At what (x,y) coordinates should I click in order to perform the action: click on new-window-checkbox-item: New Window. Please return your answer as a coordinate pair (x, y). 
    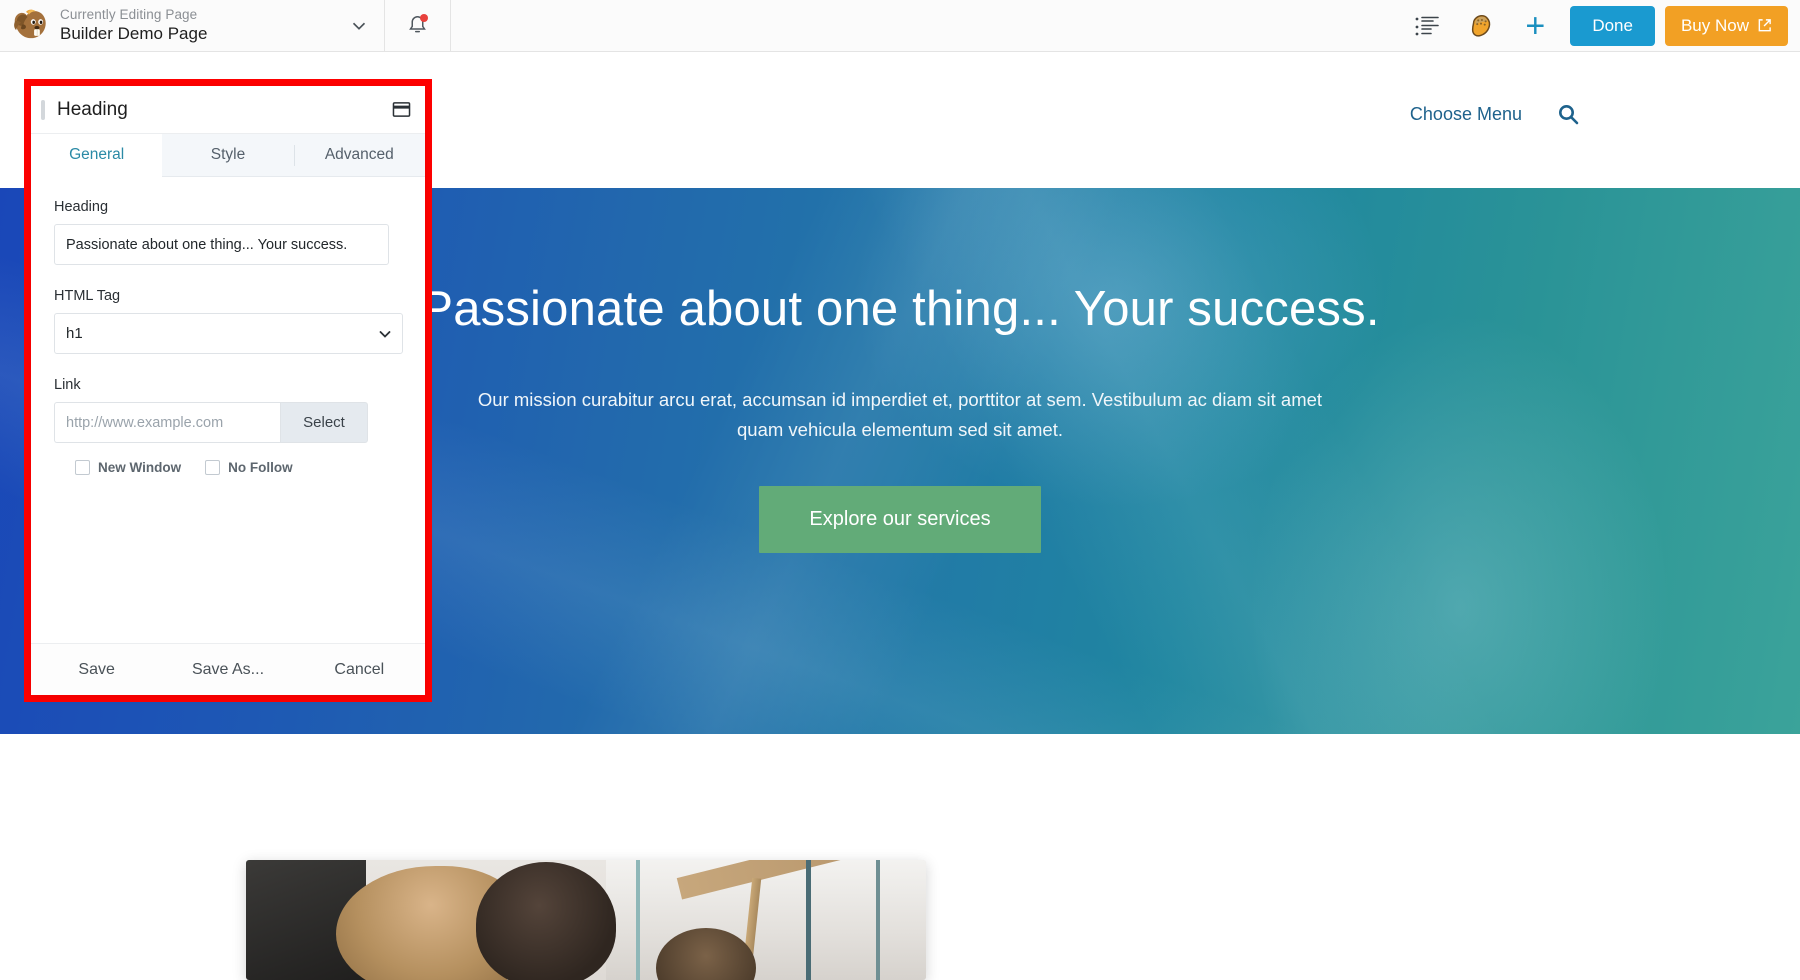
    Looking at the image, I should click on (128, 467).